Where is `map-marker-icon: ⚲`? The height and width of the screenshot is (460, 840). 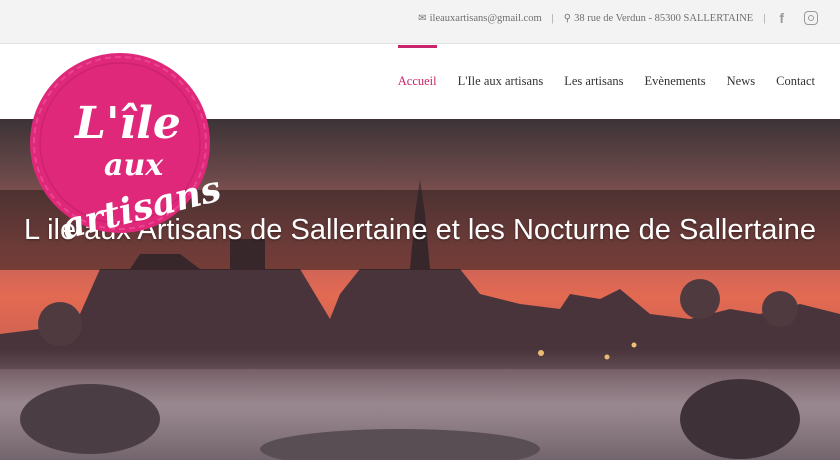 map-marker-icon: ⚲ is located at coordinates (567, 18).